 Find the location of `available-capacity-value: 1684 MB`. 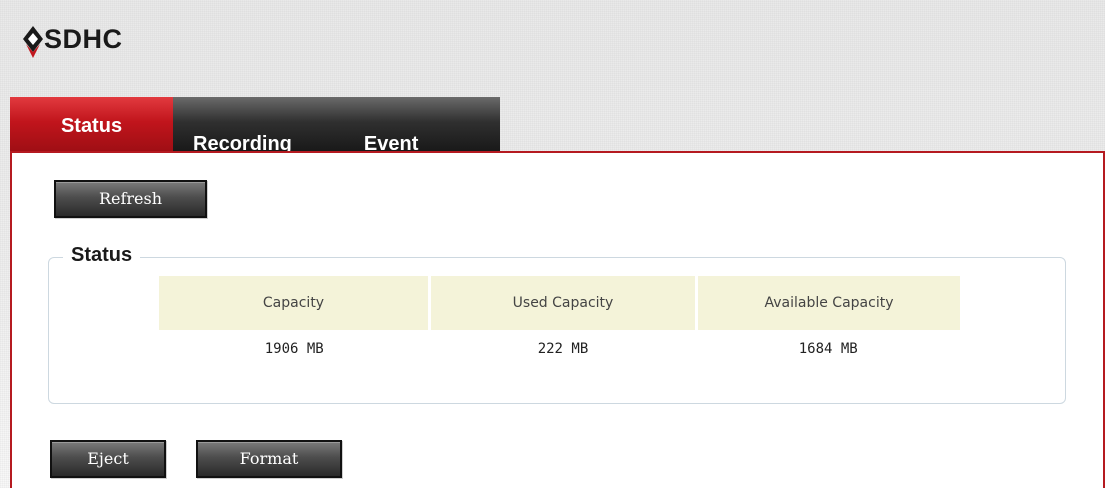

available-capacity-value: 1684 MB is located at coordinates (828, 349).